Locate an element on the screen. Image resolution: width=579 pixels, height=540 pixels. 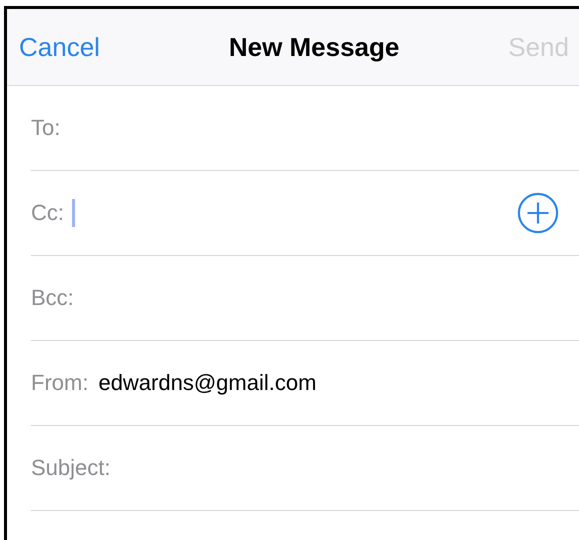
field-label: From: is located at coordinates (59, 383).